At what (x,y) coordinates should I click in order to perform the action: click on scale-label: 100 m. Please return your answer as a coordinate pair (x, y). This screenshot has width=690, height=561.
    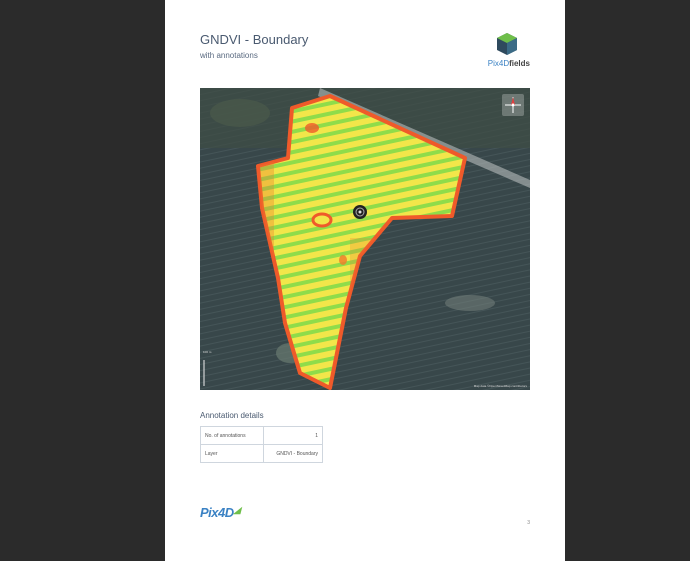
    Looking at the image, I should click on (207, 352).